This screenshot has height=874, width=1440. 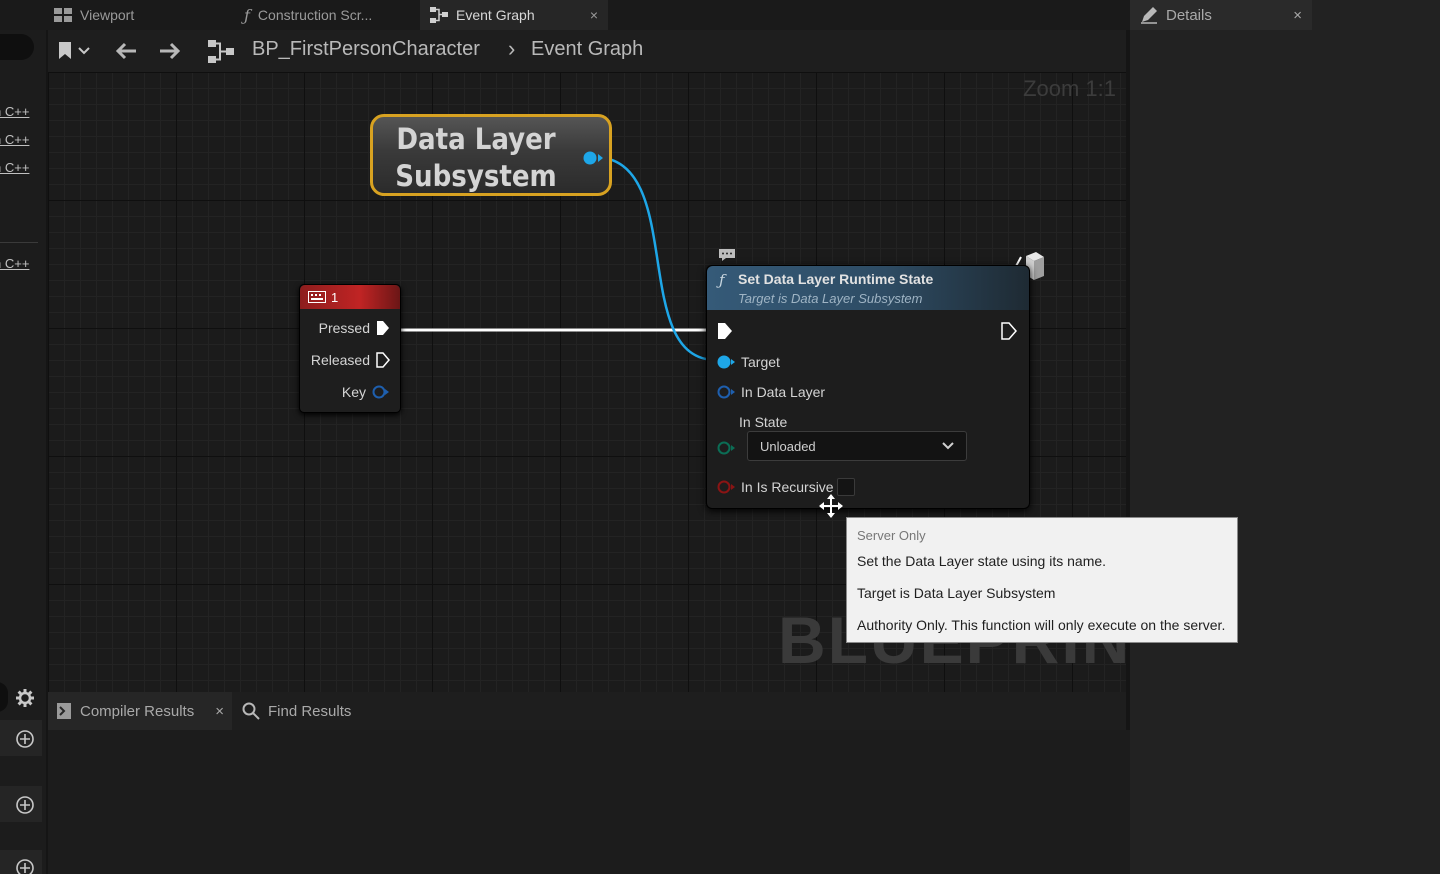 I want to click on breadcrumb-blueprint: BP_FirstPersonCharacter, so click(x=366, y=49).